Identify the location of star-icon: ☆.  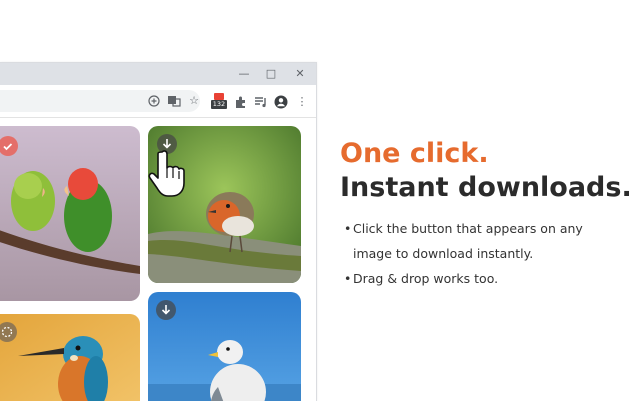
(194, 101).